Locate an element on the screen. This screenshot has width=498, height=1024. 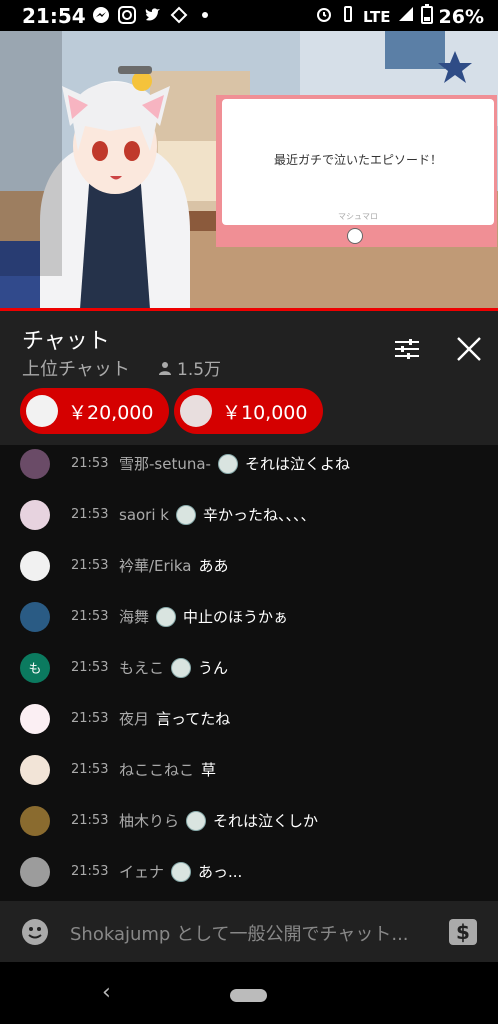
messenger-icon is located at coordinates (101, 15).